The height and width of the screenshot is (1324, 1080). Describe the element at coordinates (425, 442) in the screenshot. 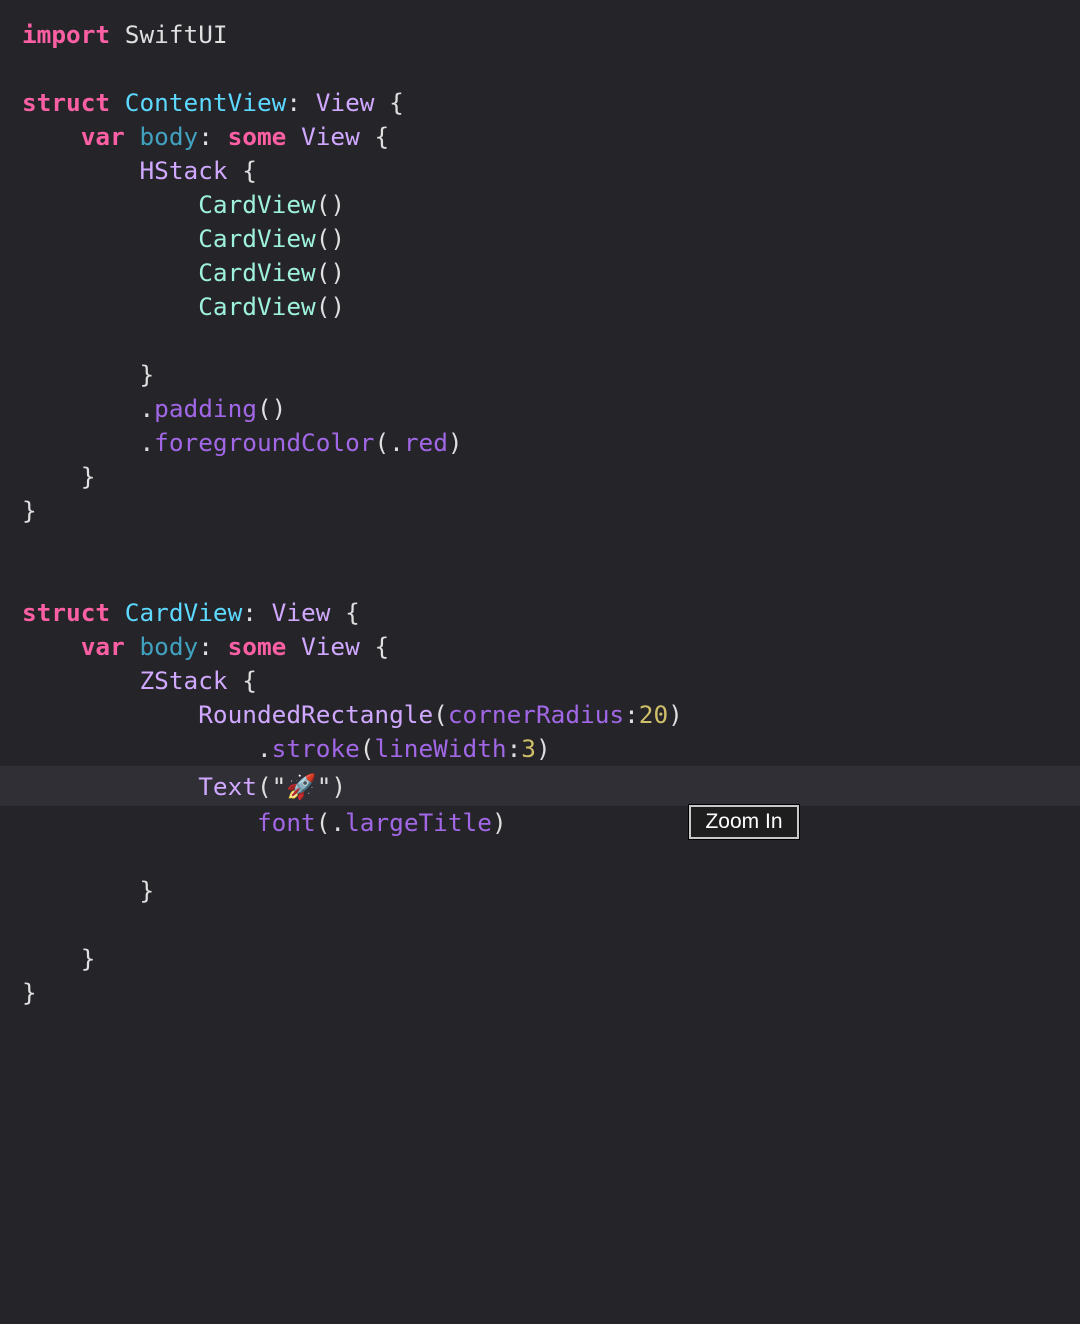

I see `code-token-method: red` at that location.